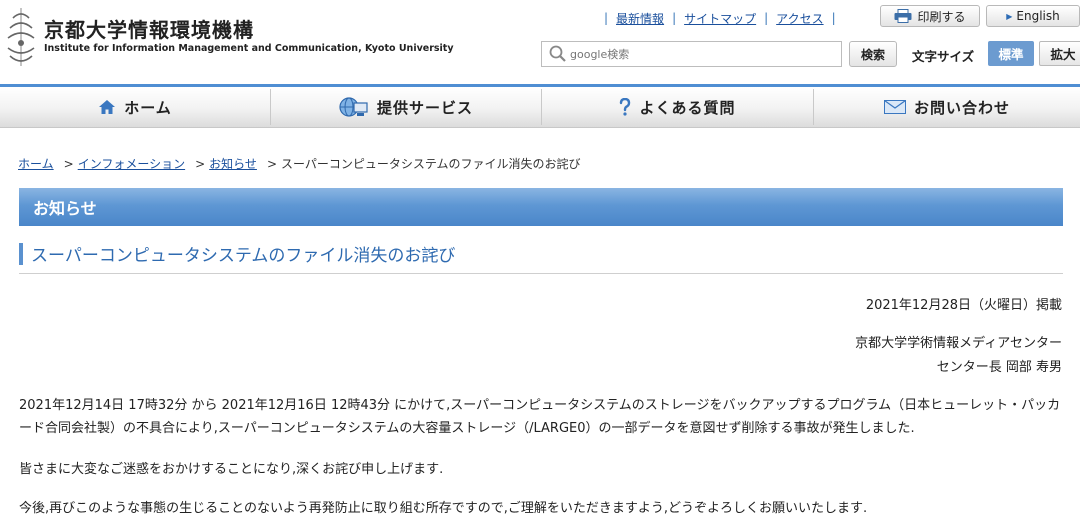 The width and height of the screenshot is (1080, 531). Describe the element at coordinates (625, 107) in the screenshot. I see `question-icon` at that location.